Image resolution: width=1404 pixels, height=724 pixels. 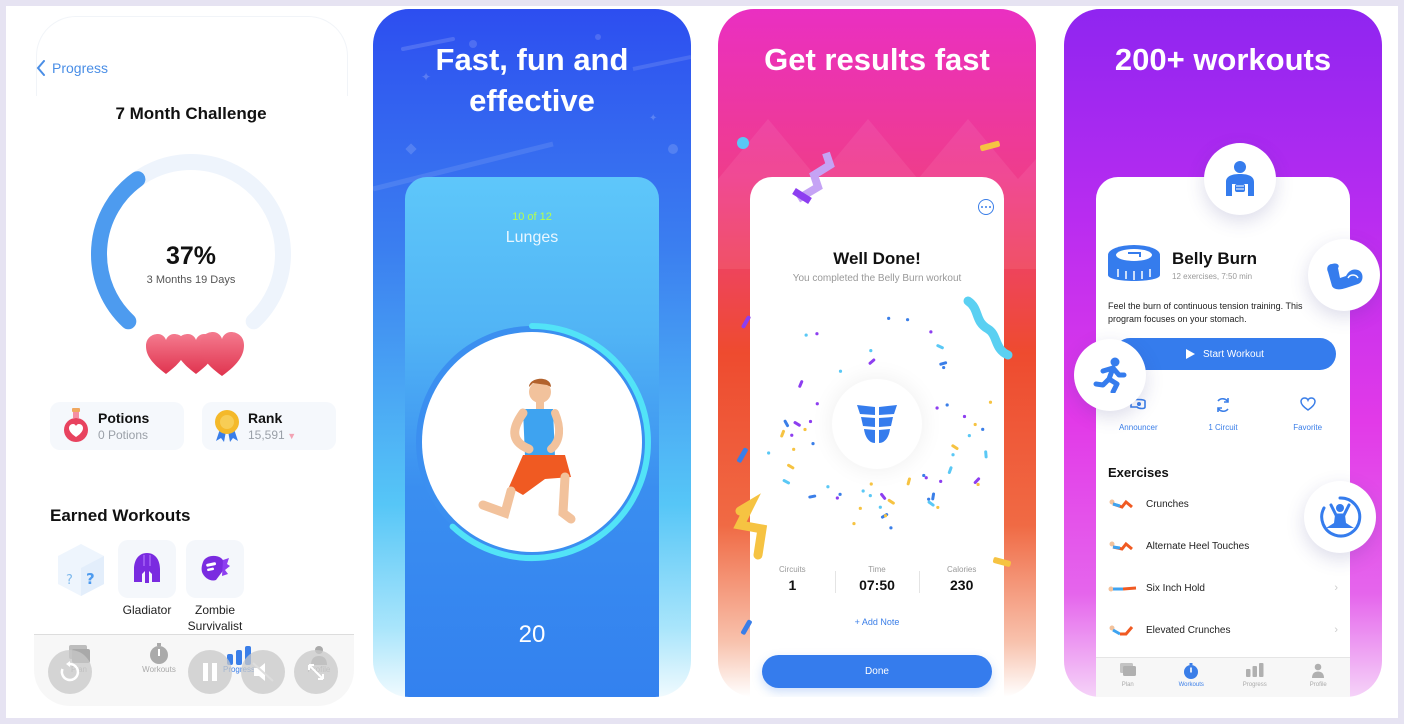 I want to click on start-workout-button: Start Workout, so click(x=1225, y=354).